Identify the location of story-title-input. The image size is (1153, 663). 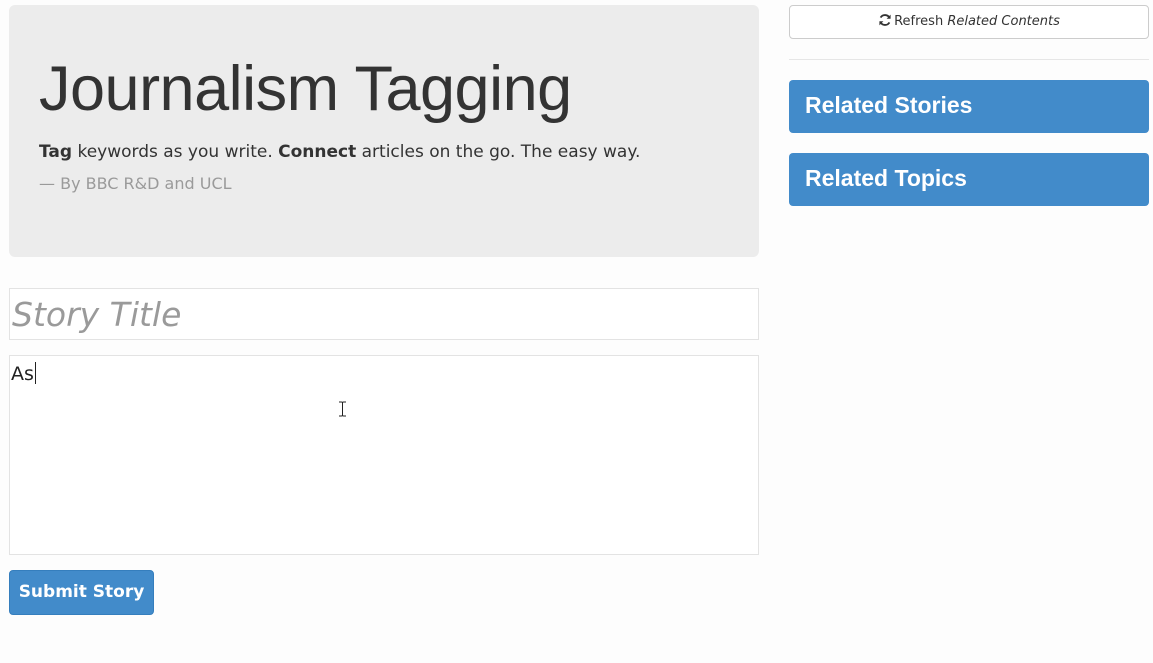
(384, 314).